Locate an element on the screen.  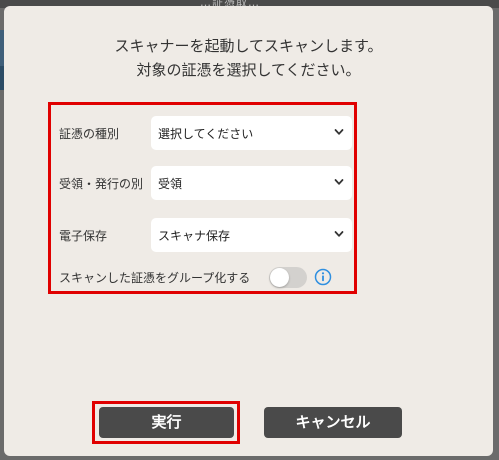
run-button: 実行 is located at coordinates (166, 422).